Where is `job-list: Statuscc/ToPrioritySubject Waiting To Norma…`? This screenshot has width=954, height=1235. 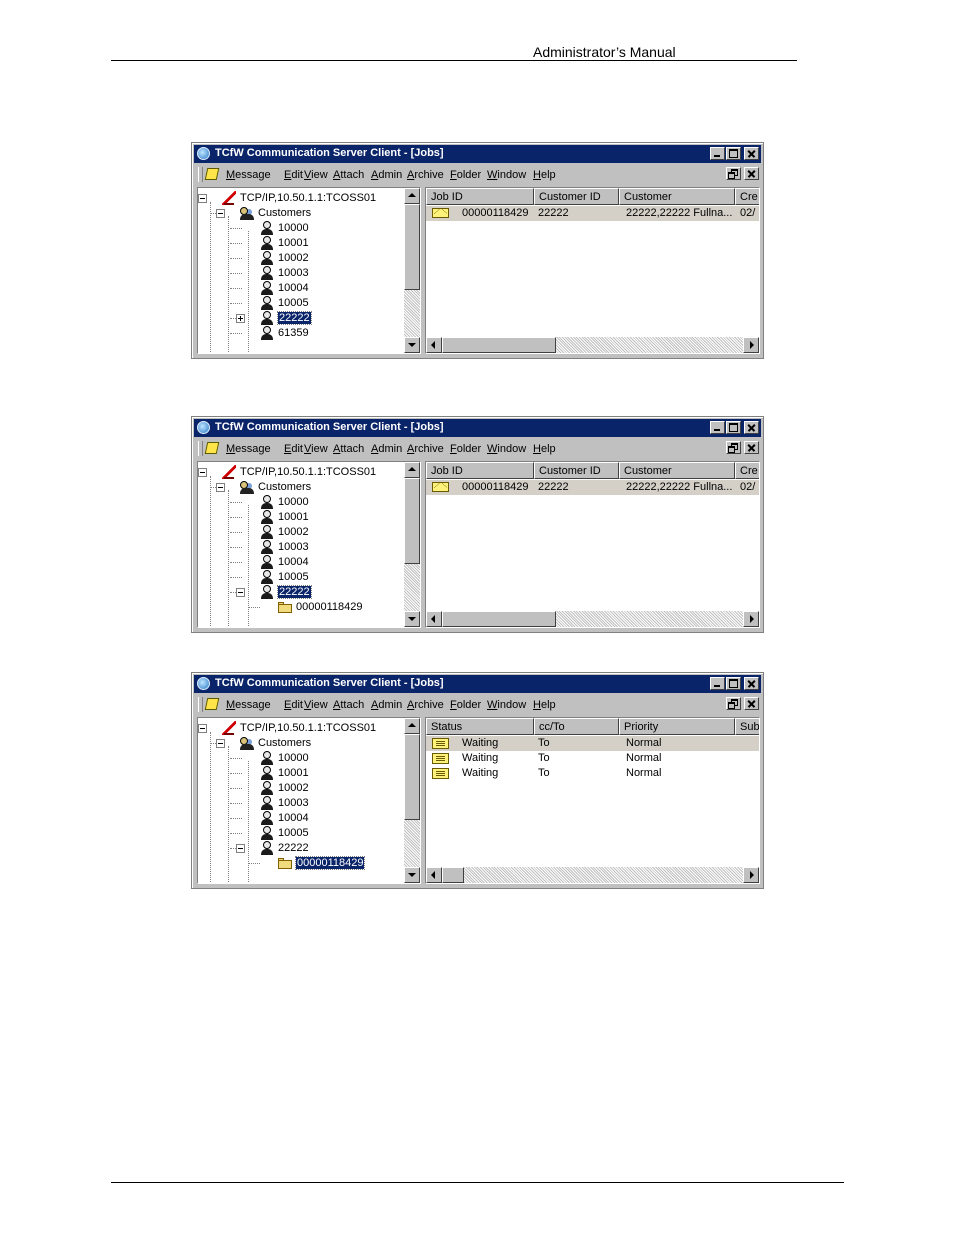 job-list: Statuscc/ToPrioritySubject Waiting To Norma… is located at coordinates (592, 800).